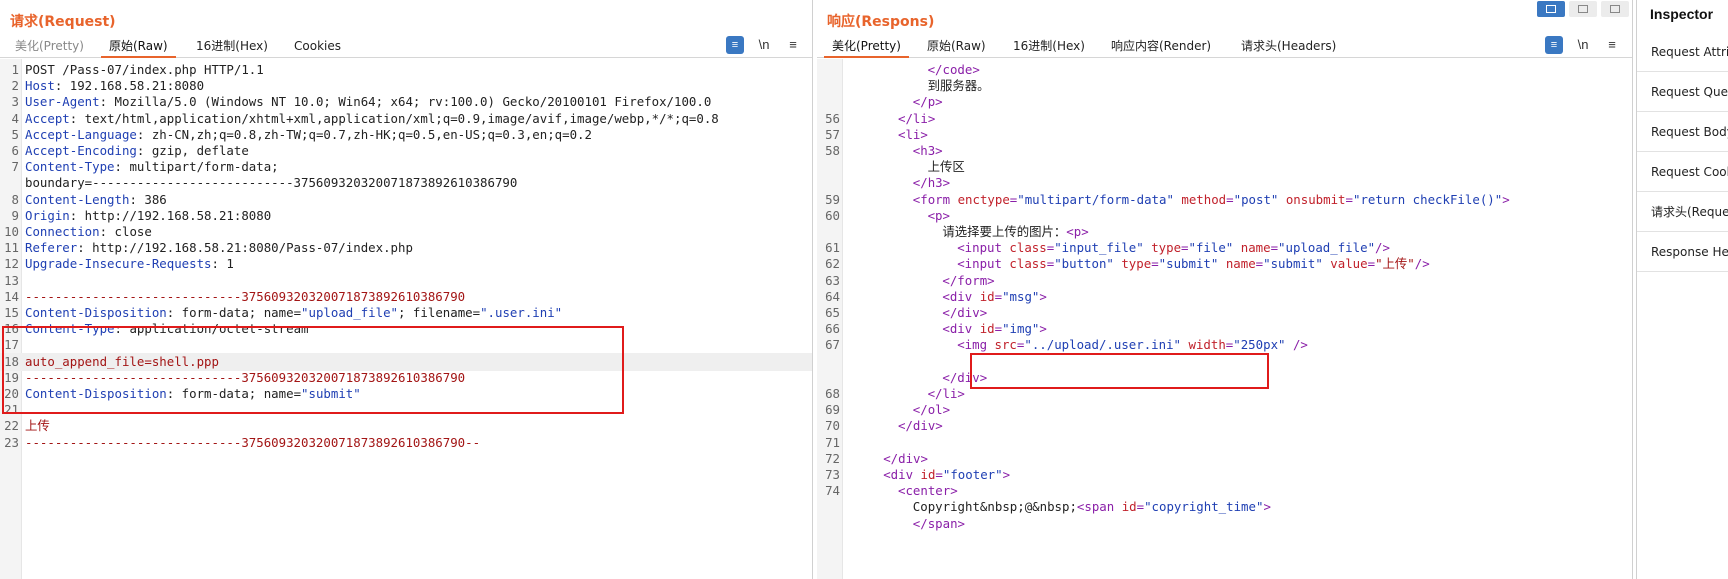 Image resolution: width=1728 pixels, height=579 pixels. Describe the element at coordinates (11, 442) in the screenshot. I see `line-number: 23` at that location.